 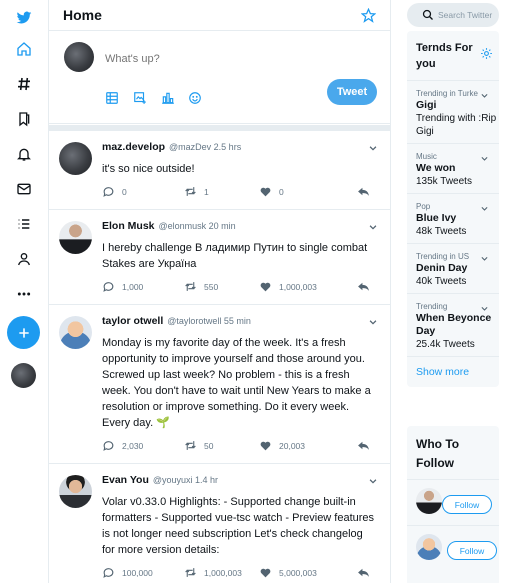 What do you see at coordinates (213, 572) in the screenshot?
I see `retweet-button: 1,000,003` at bounding box center [213, 572].